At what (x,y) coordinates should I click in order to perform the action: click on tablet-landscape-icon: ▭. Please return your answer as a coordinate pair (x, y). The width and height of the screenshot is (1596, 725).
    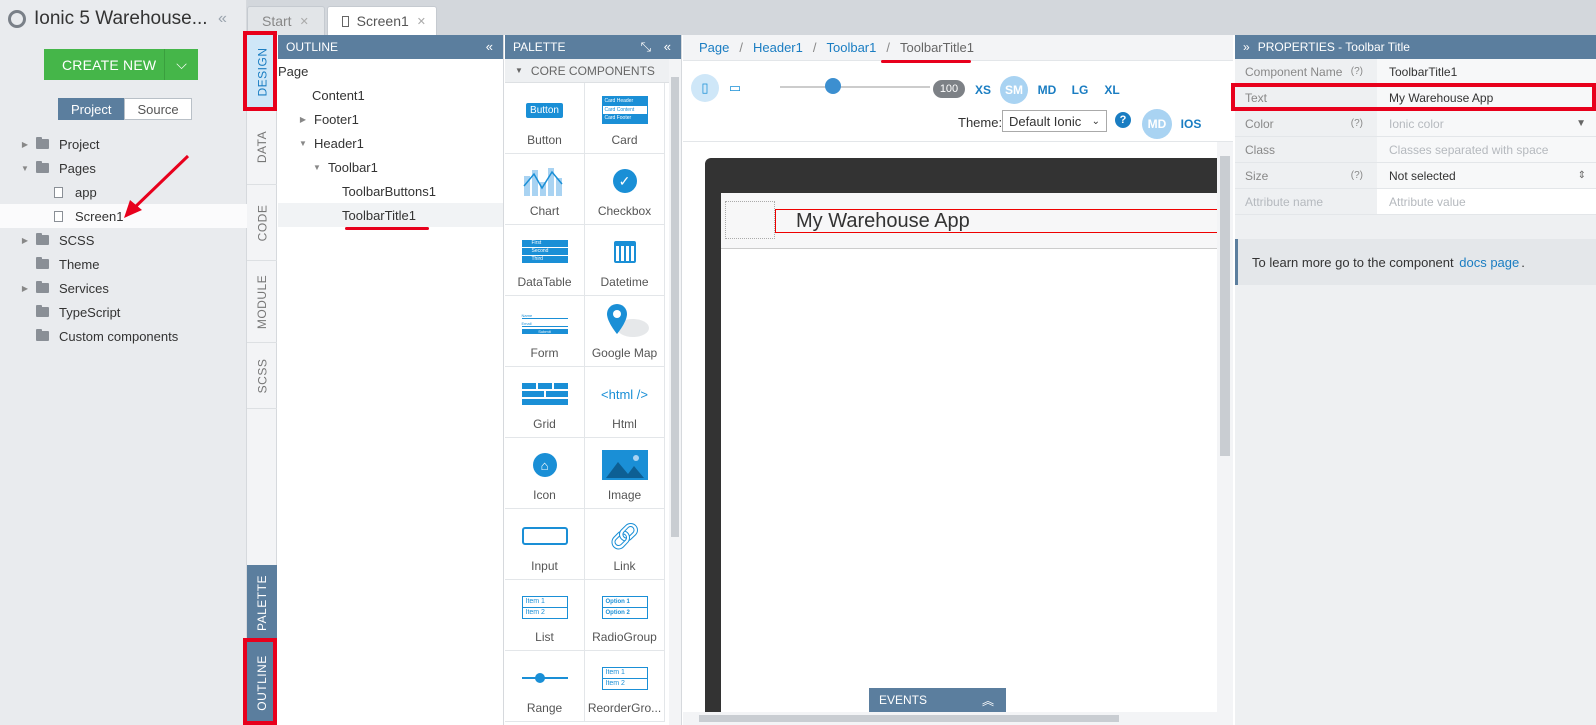
    Looking at the image, I should click on (735, 88).